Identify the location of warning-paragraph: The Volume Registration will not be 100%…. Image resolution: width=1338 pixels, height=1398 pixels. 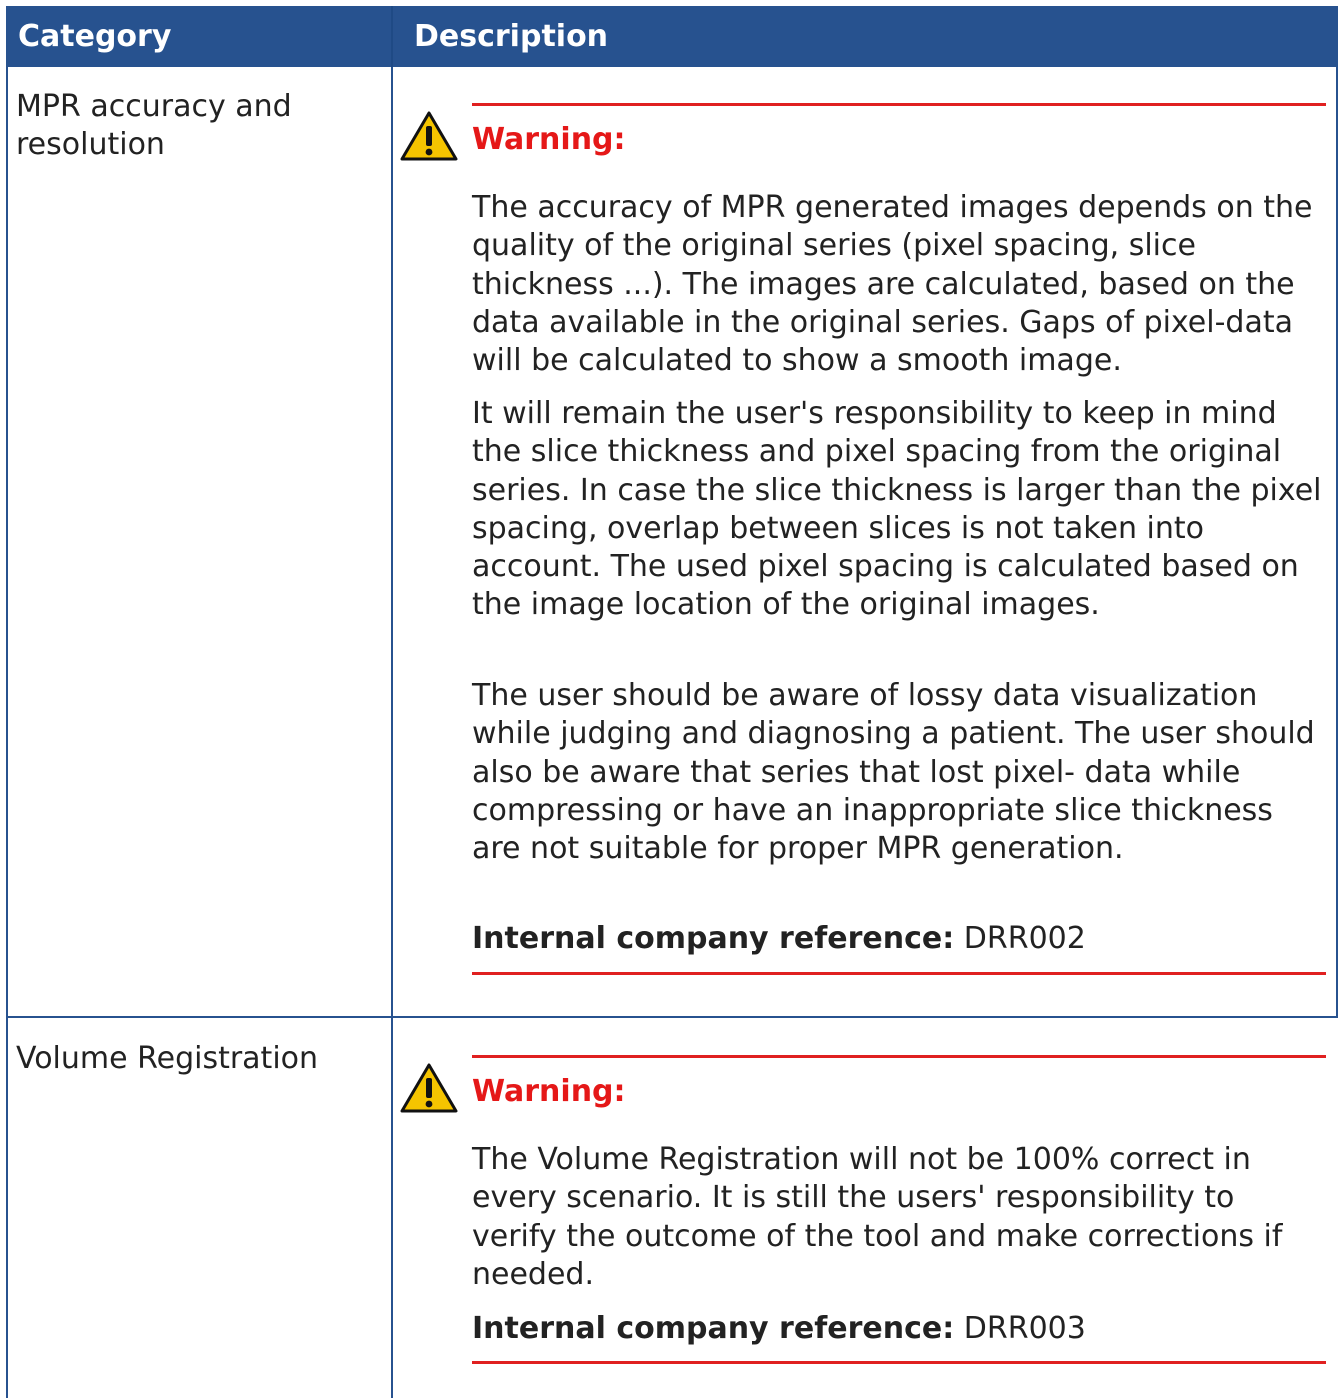
(877, 1217).